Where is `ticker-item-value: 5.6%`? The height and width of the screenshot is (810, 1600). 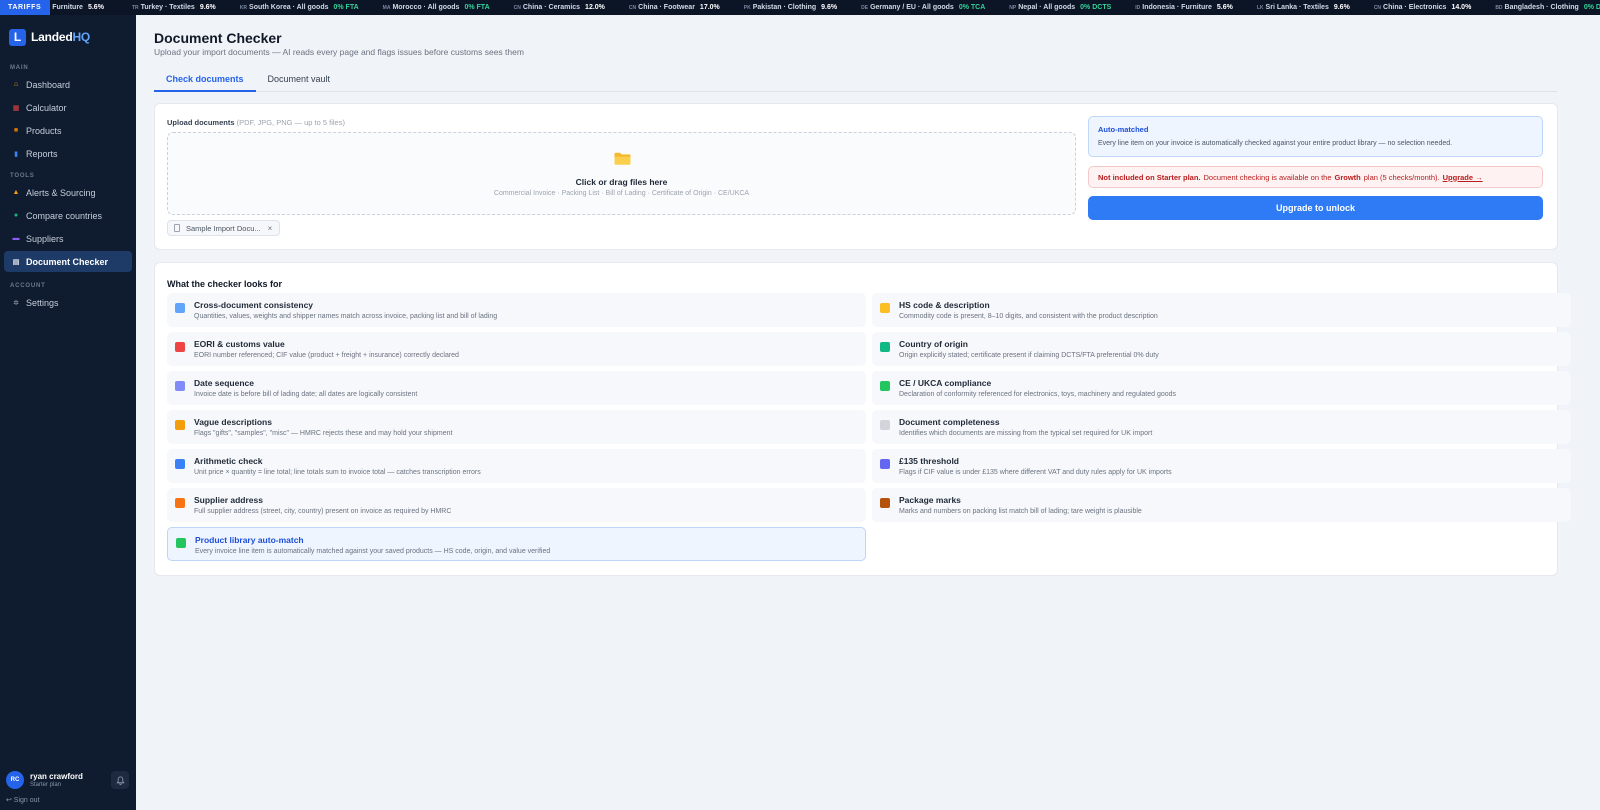
ticker-item-value: 5.6% is located at coordinates (1224, 7).